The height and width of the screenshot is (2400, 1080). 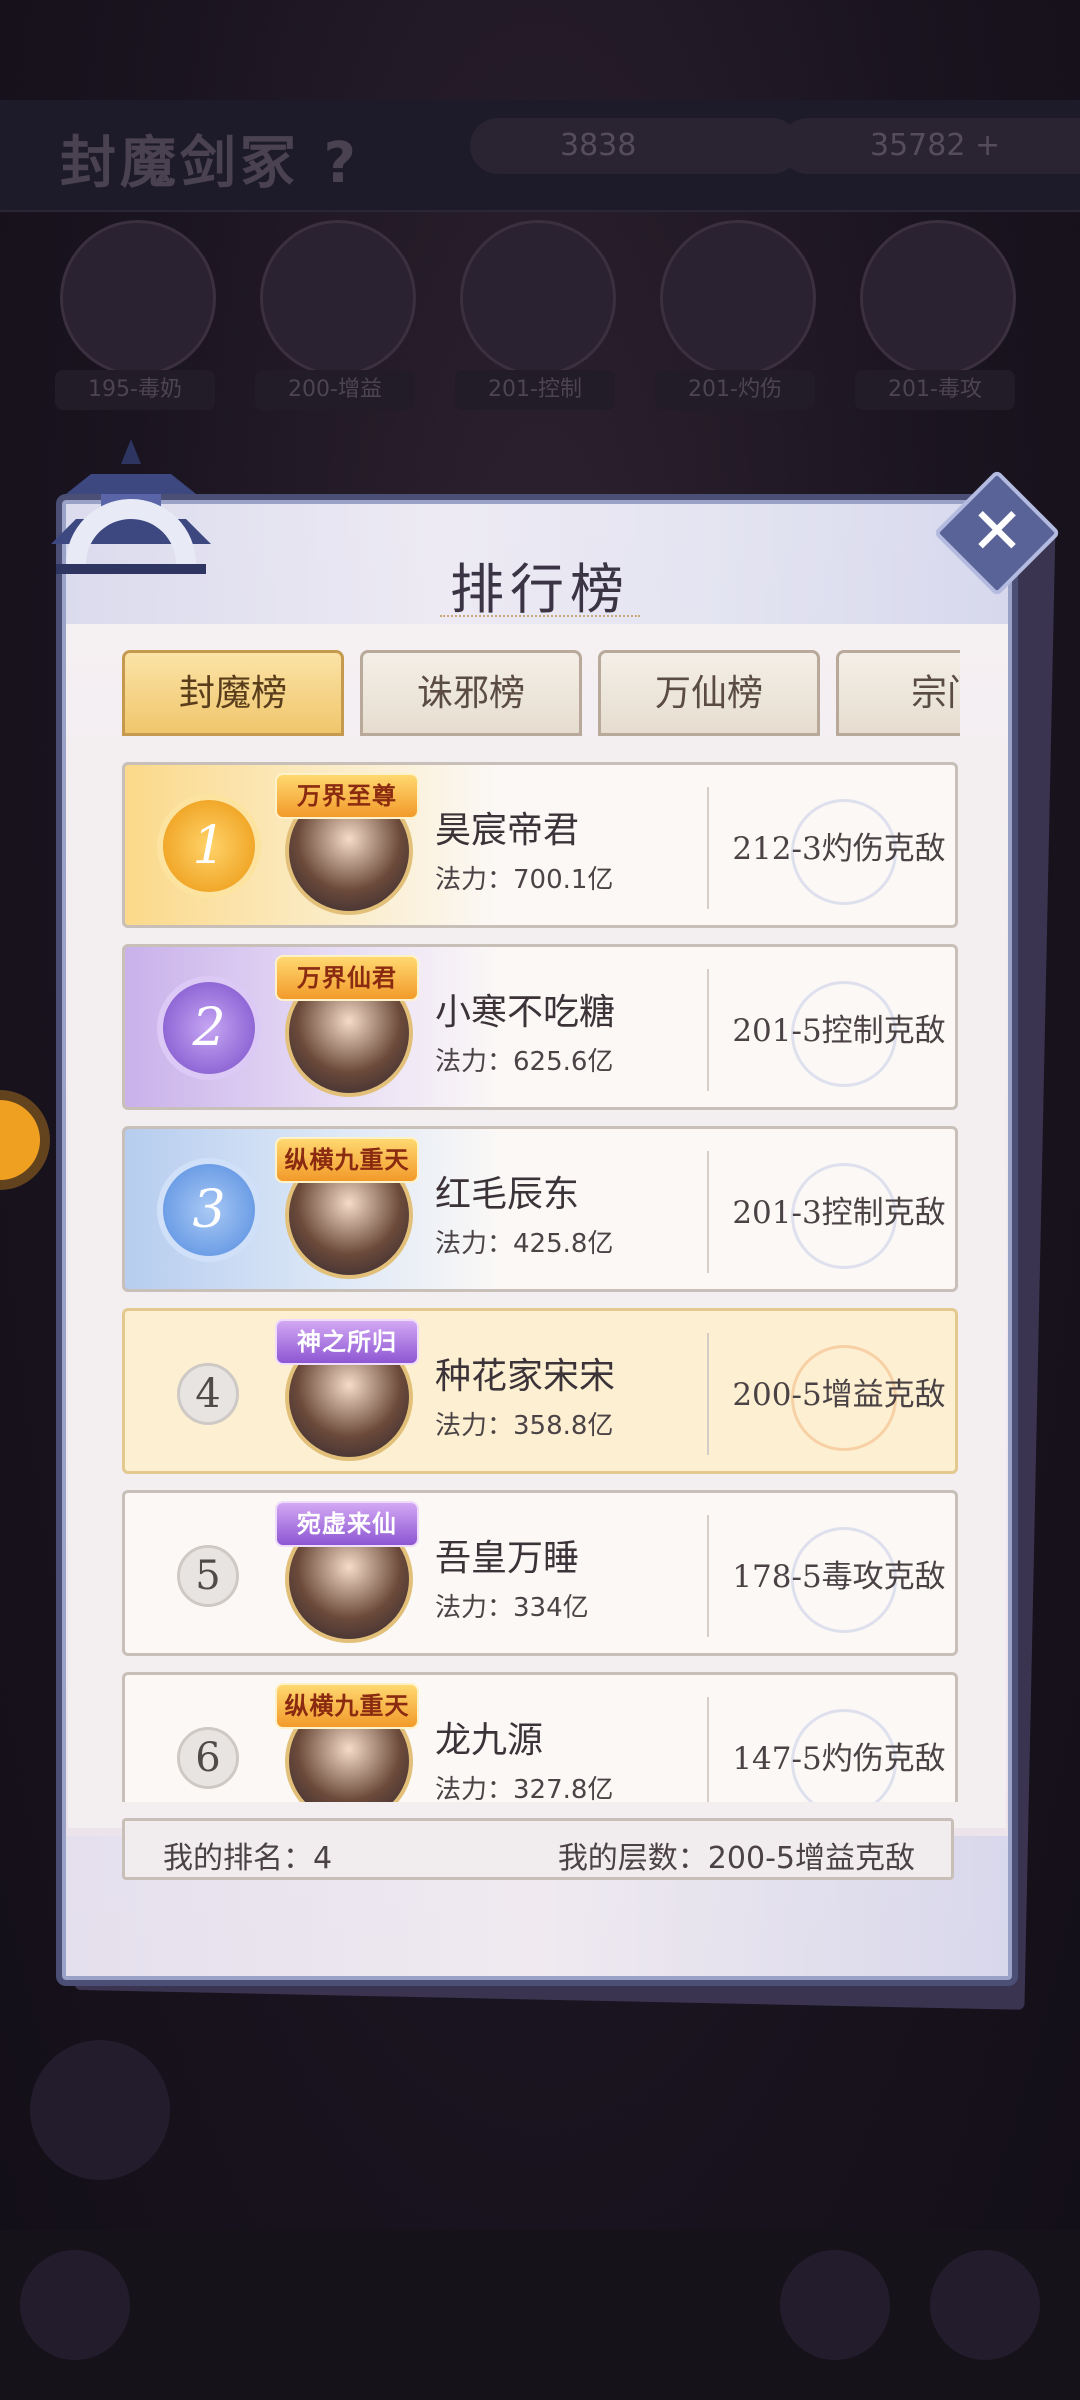 What do you see at coordinates (535, 390) in the screenshot?
I see `background-hero-label: 201-控制` at bounding box center [535, 390].